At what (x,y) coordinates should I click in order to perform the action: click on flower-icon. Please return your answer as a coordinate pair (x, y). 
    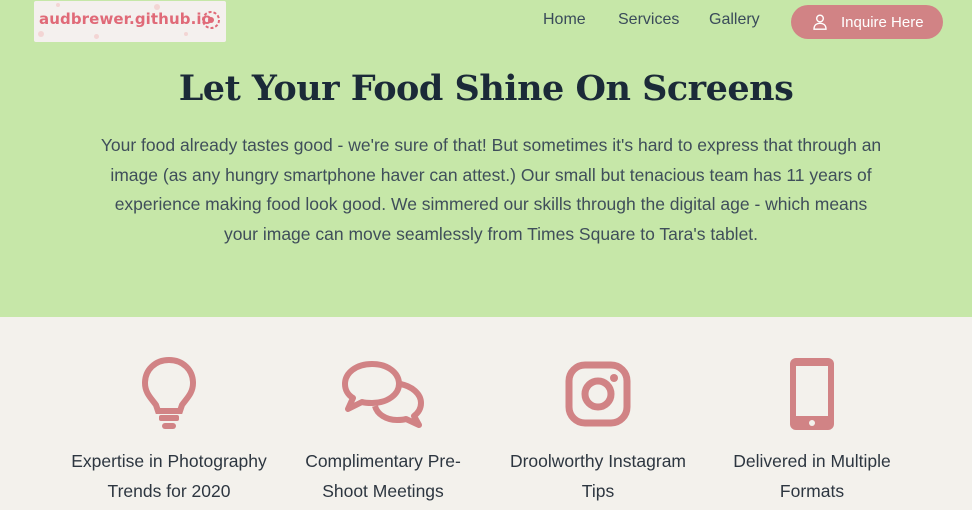
    Looking at the image, I should click on (211, 20).